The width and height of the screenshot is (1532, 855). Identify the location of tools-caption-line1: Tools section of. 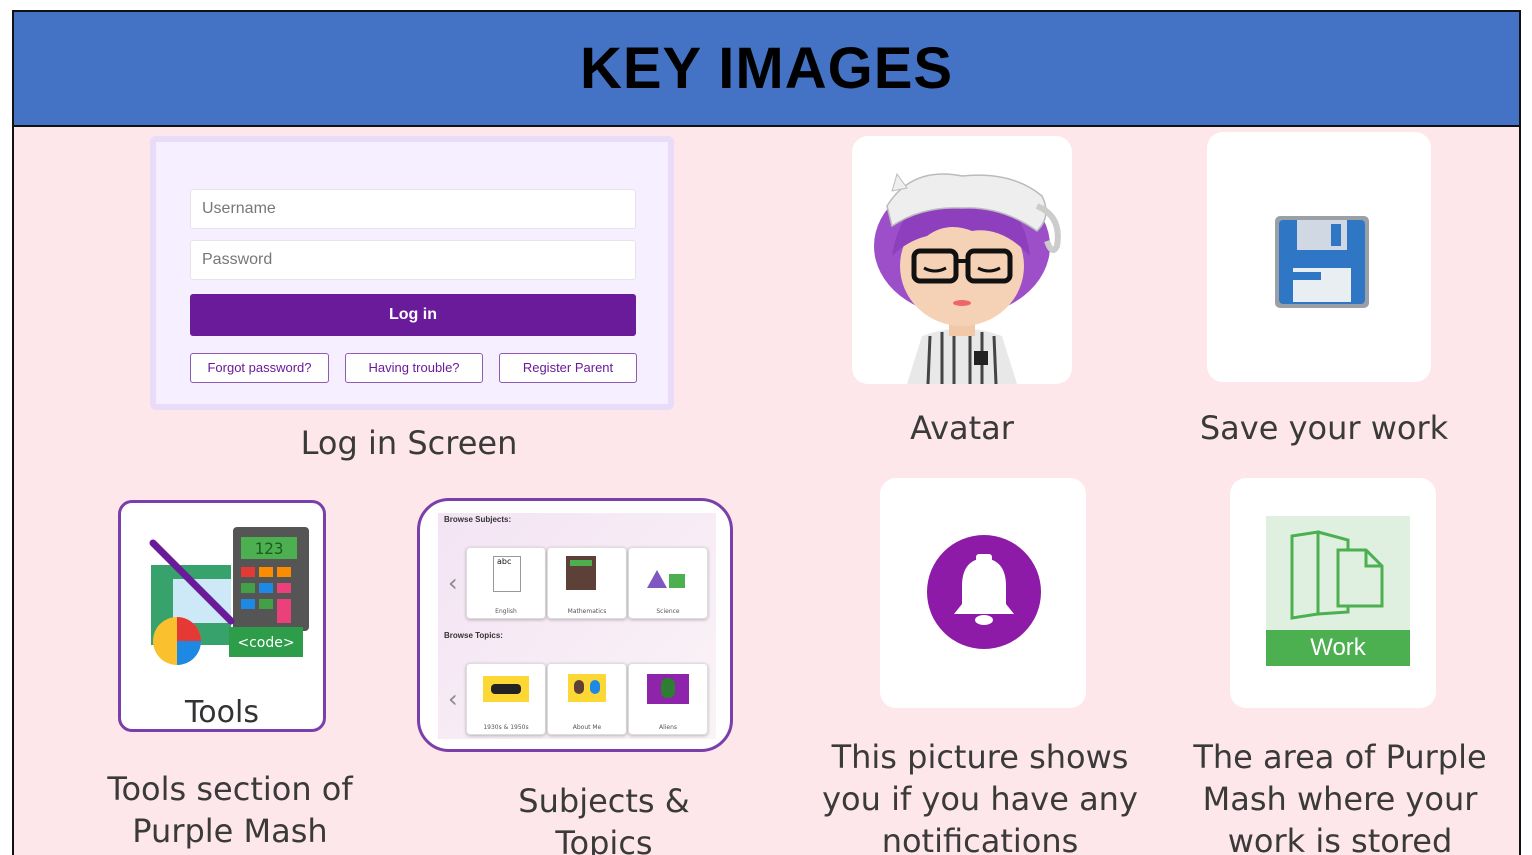
(230, 789).